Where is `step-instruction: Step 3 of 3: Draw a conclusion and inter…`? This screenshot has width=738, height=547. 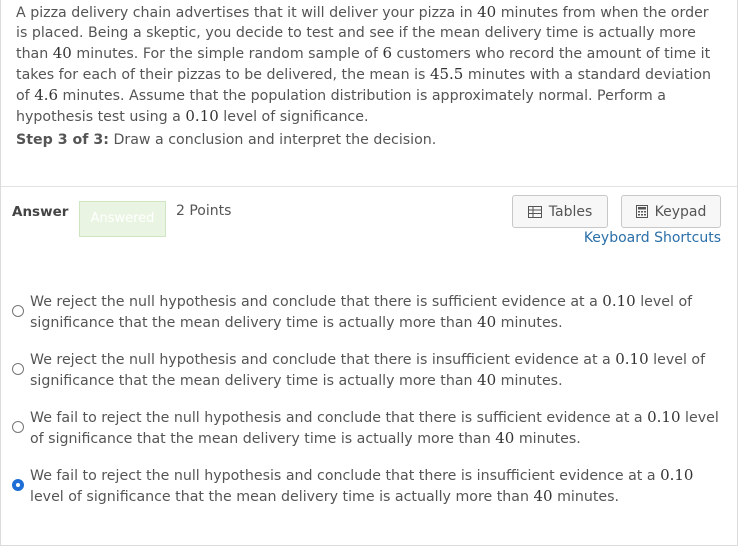 step-instruction: Step 3 of 3: Draw a conclusion and inter… is located at coordinates (226, 140).